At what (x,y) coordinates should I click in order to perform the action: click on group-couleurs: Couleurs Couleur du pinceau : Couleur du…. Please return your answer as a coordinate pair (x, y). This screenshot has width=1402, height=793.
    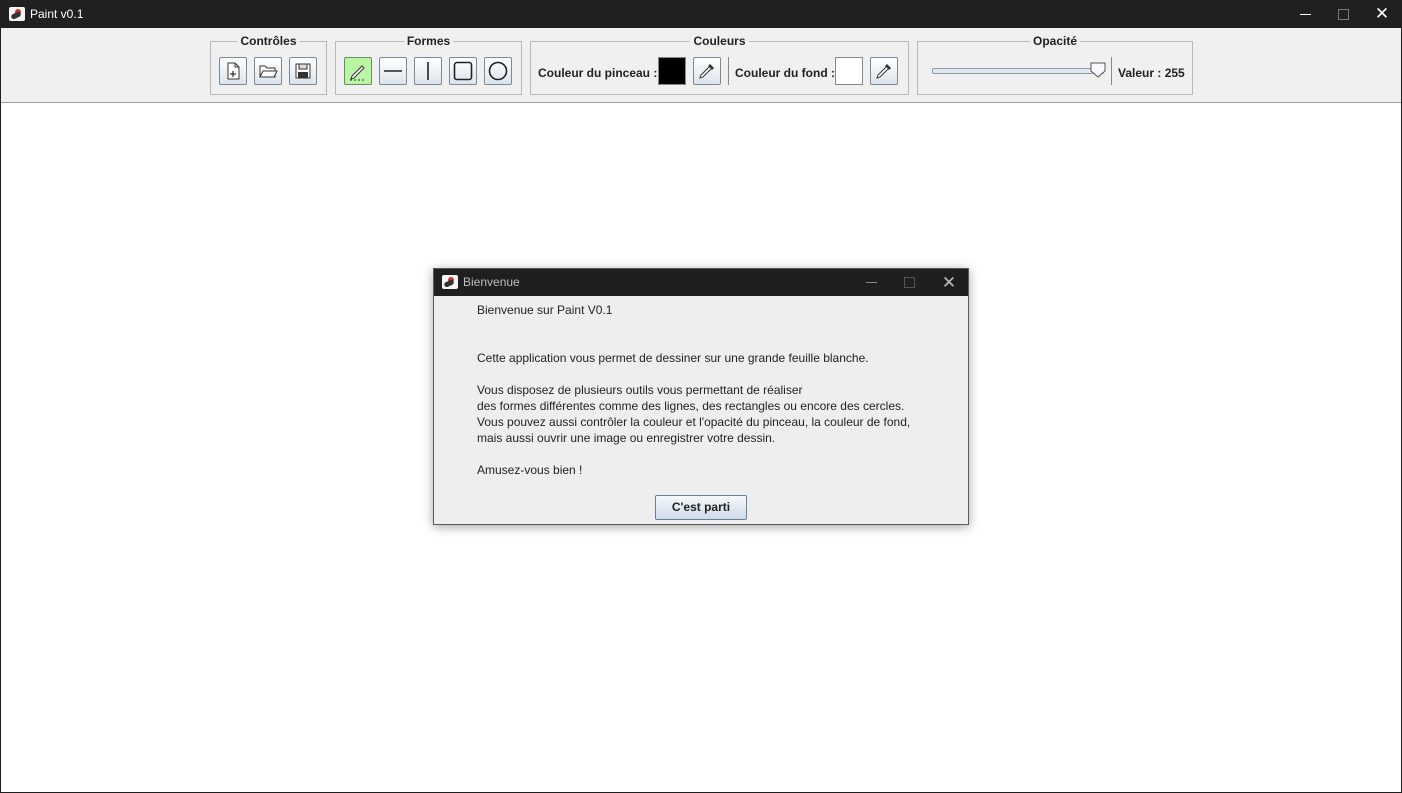
    Looking at the image, I should click on (719, 64).